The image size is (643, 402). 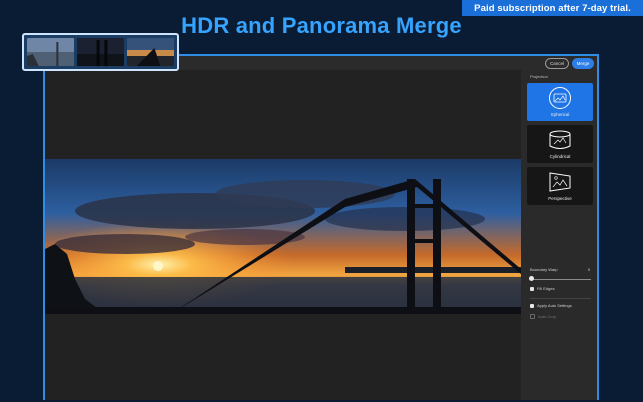 What do you see at coordinates (560, 98) in the screenshot?
I see `sphere-icon` at bounding box center [560, 98].